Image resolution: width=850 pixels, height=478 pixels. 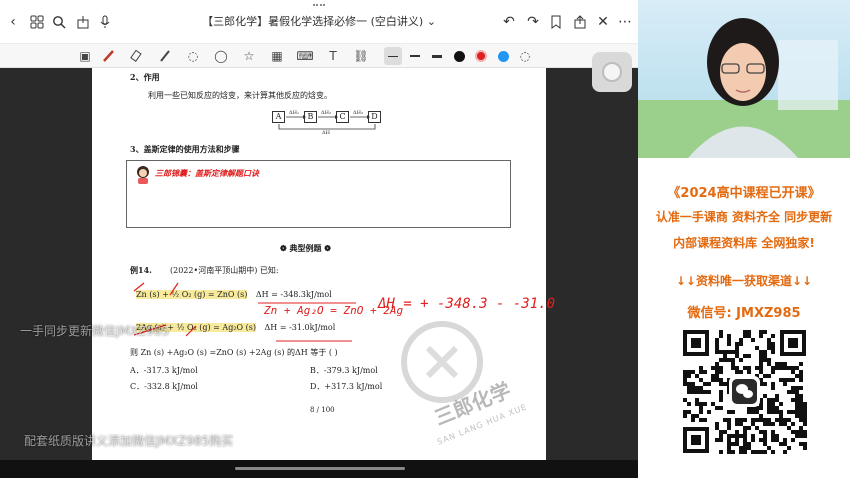 I want to click on watermark-overlay-bottom: 配套纸质版讲义添加微信JMXZ985购买, so click(x=129, y=441).